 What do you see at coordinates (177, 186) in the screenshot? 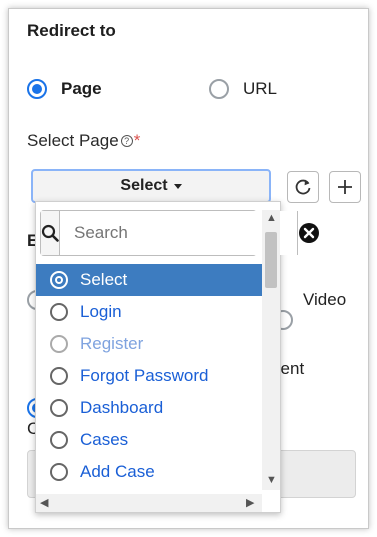
I see `caret-down-icon` at bounding box center [177, 186].